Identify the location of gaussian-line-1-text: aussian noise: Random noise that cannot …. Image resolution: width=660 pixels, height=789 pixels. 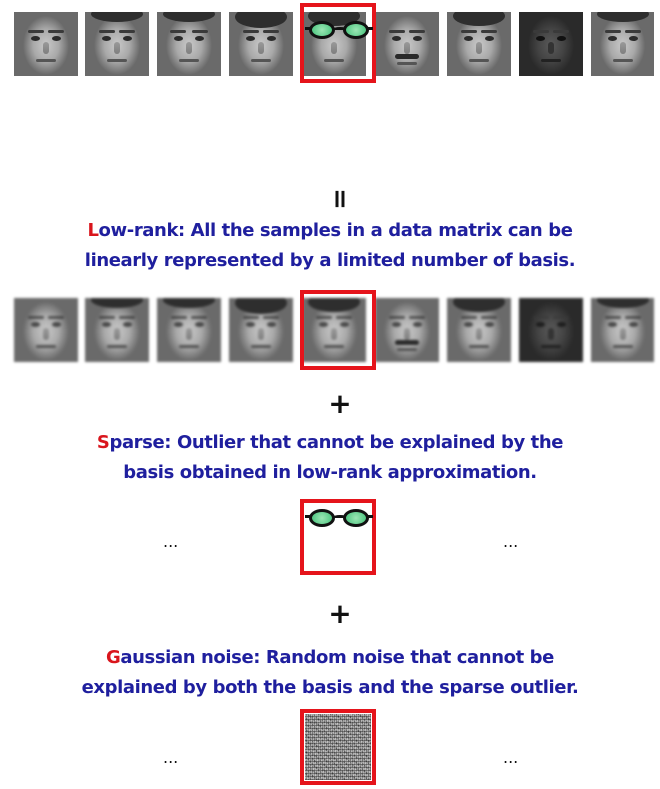
(337, 657).